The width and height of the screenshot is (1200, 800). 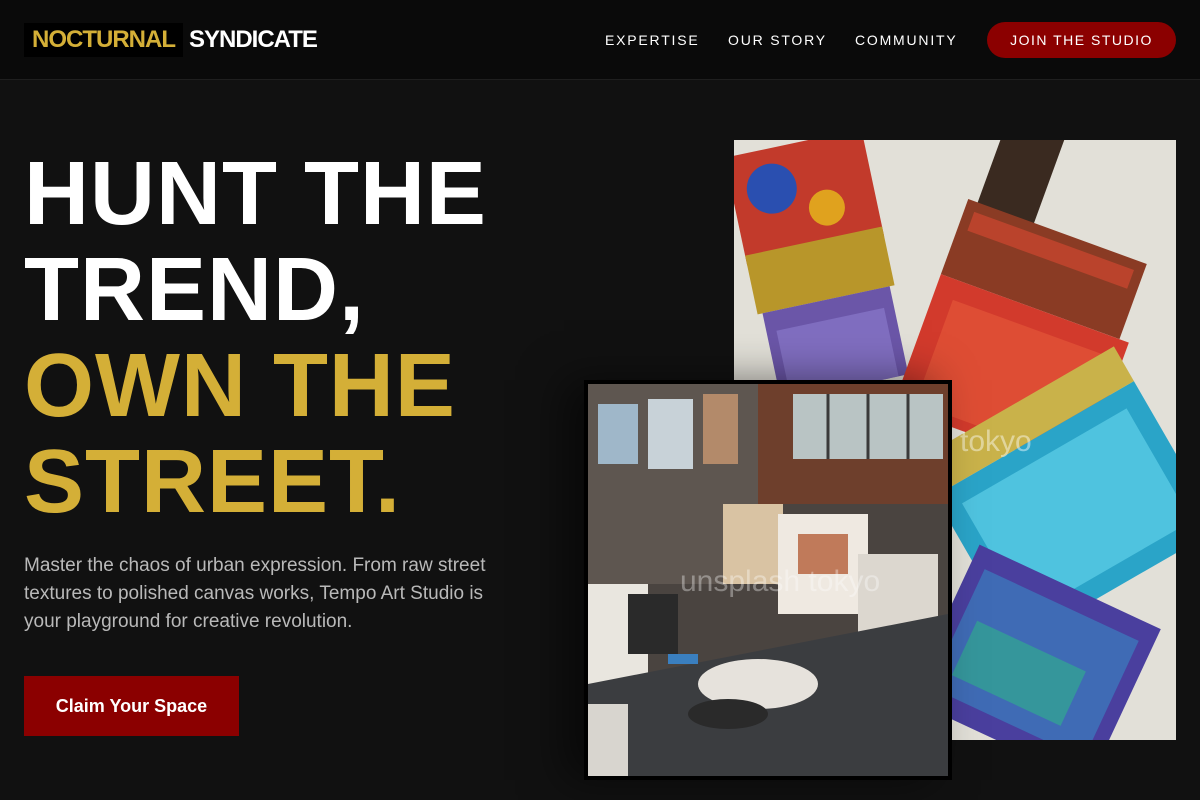 What do you see at coordinates (652, 40) in the screenshot?
I see `nav-link-expertise: EXPERTISE` at bounding box center [652, 40].